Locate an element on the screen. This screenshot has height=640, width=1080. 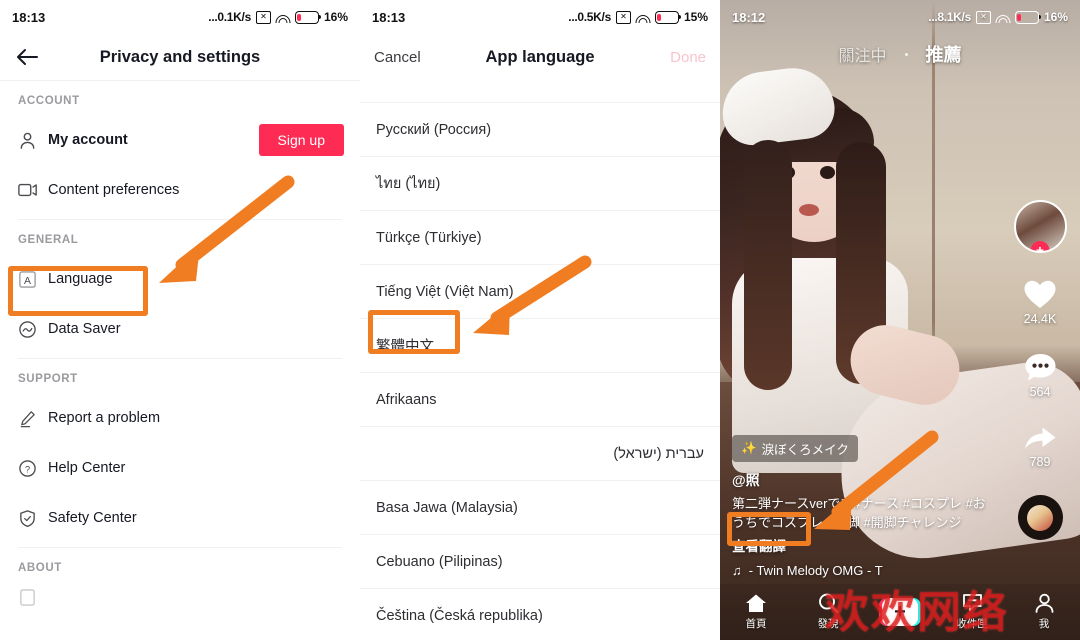
comment-button: 564 is located at coordinates (1040, 375).